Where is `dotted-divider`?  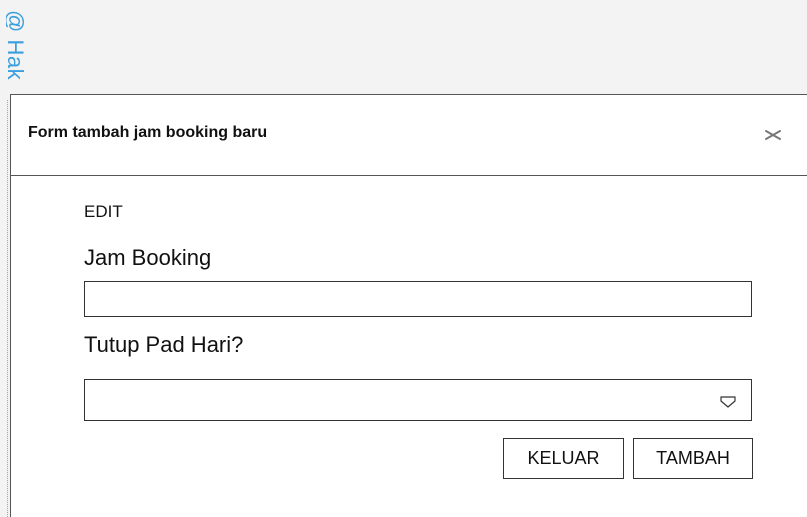
dotted-divider is located at coordinates (7, 308).